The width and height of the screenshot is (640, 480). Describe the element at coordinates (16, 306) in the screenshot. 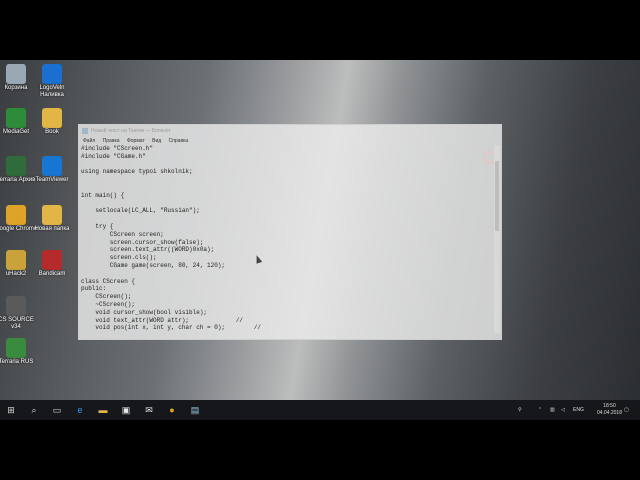

I see `cs-icon` at that location.